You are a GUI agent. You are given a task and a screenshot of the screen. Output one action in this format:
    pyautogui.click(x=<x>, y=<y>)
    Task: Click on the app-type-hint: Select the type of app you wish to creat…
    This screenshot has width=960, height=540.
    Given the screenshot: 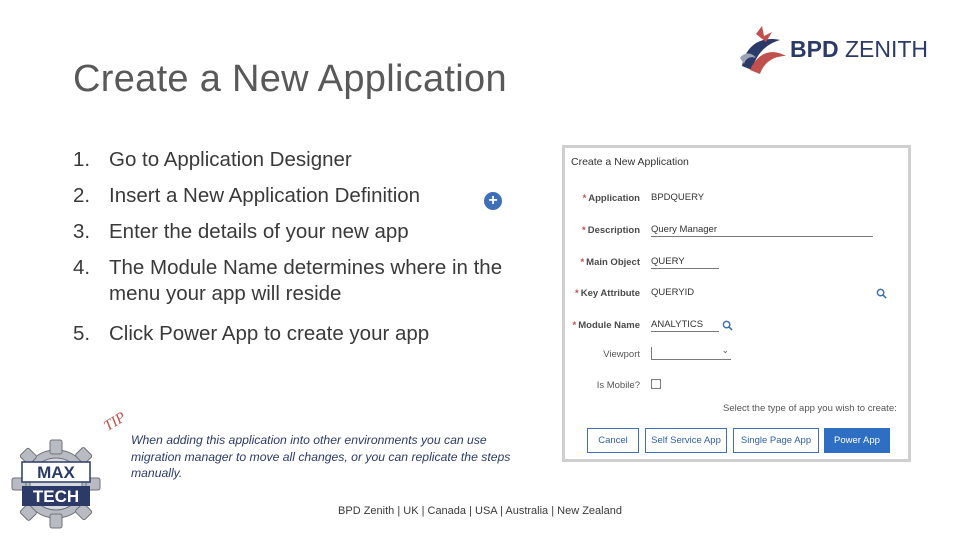 What is the action you would take?
    pyautogui.click(x=810, y=408)
    